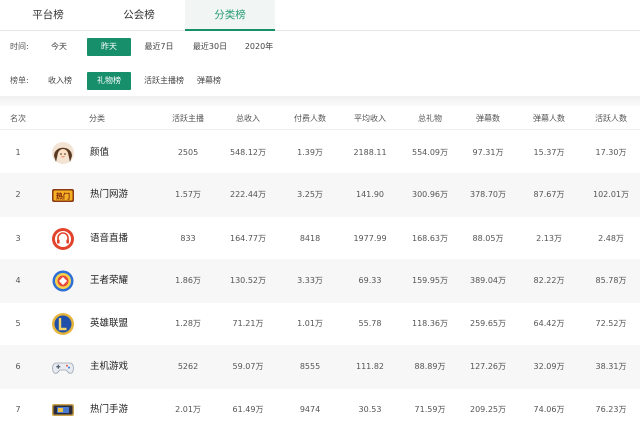  What do you see at coordinates (370, 280) in the screenshot?
I see `row-avg-income: 69.33` at bounding box center [370, 280].